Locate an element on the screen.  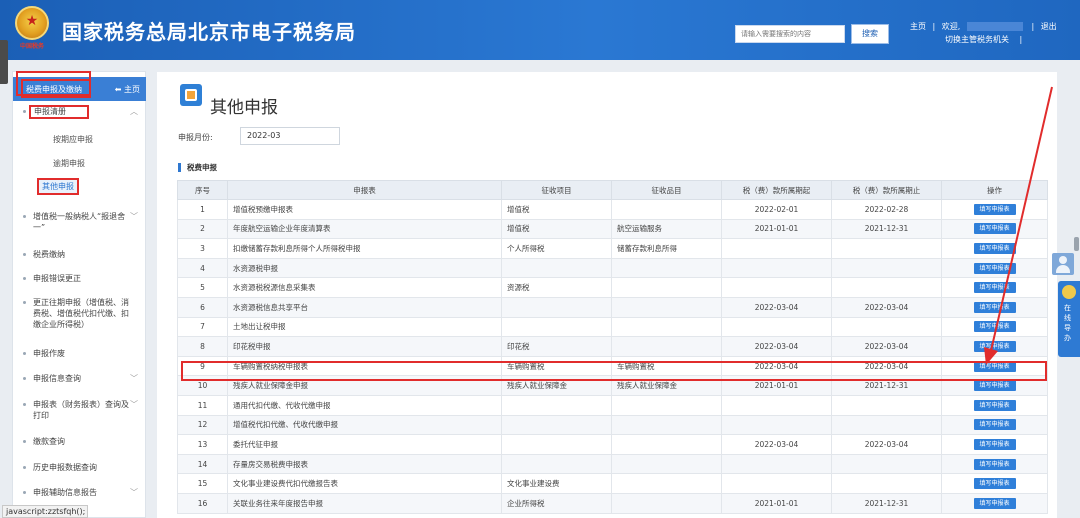
sidebar-item-past-correction: 更正往期申报（增值税、消费税、增值税代扣代缴、扣缴企业所得税） is located at coordinates (79, 315).